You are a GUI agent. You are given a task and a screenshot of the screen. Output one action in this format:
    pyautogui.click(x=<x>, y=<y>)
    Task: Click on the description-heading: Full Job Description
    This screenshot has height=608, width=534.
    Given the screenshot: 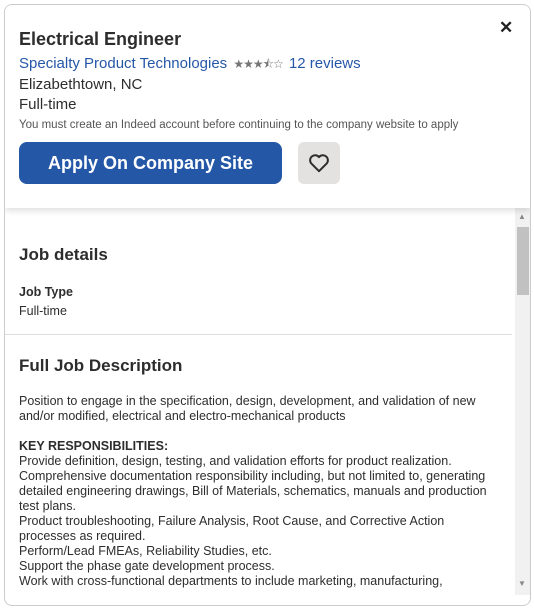 What is the action you would take?
    pyautogui.click(x=101, y=365)
    